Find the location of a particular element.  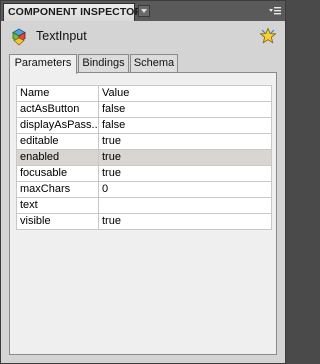

param-name: enabled is located at coordinates (57, 157).